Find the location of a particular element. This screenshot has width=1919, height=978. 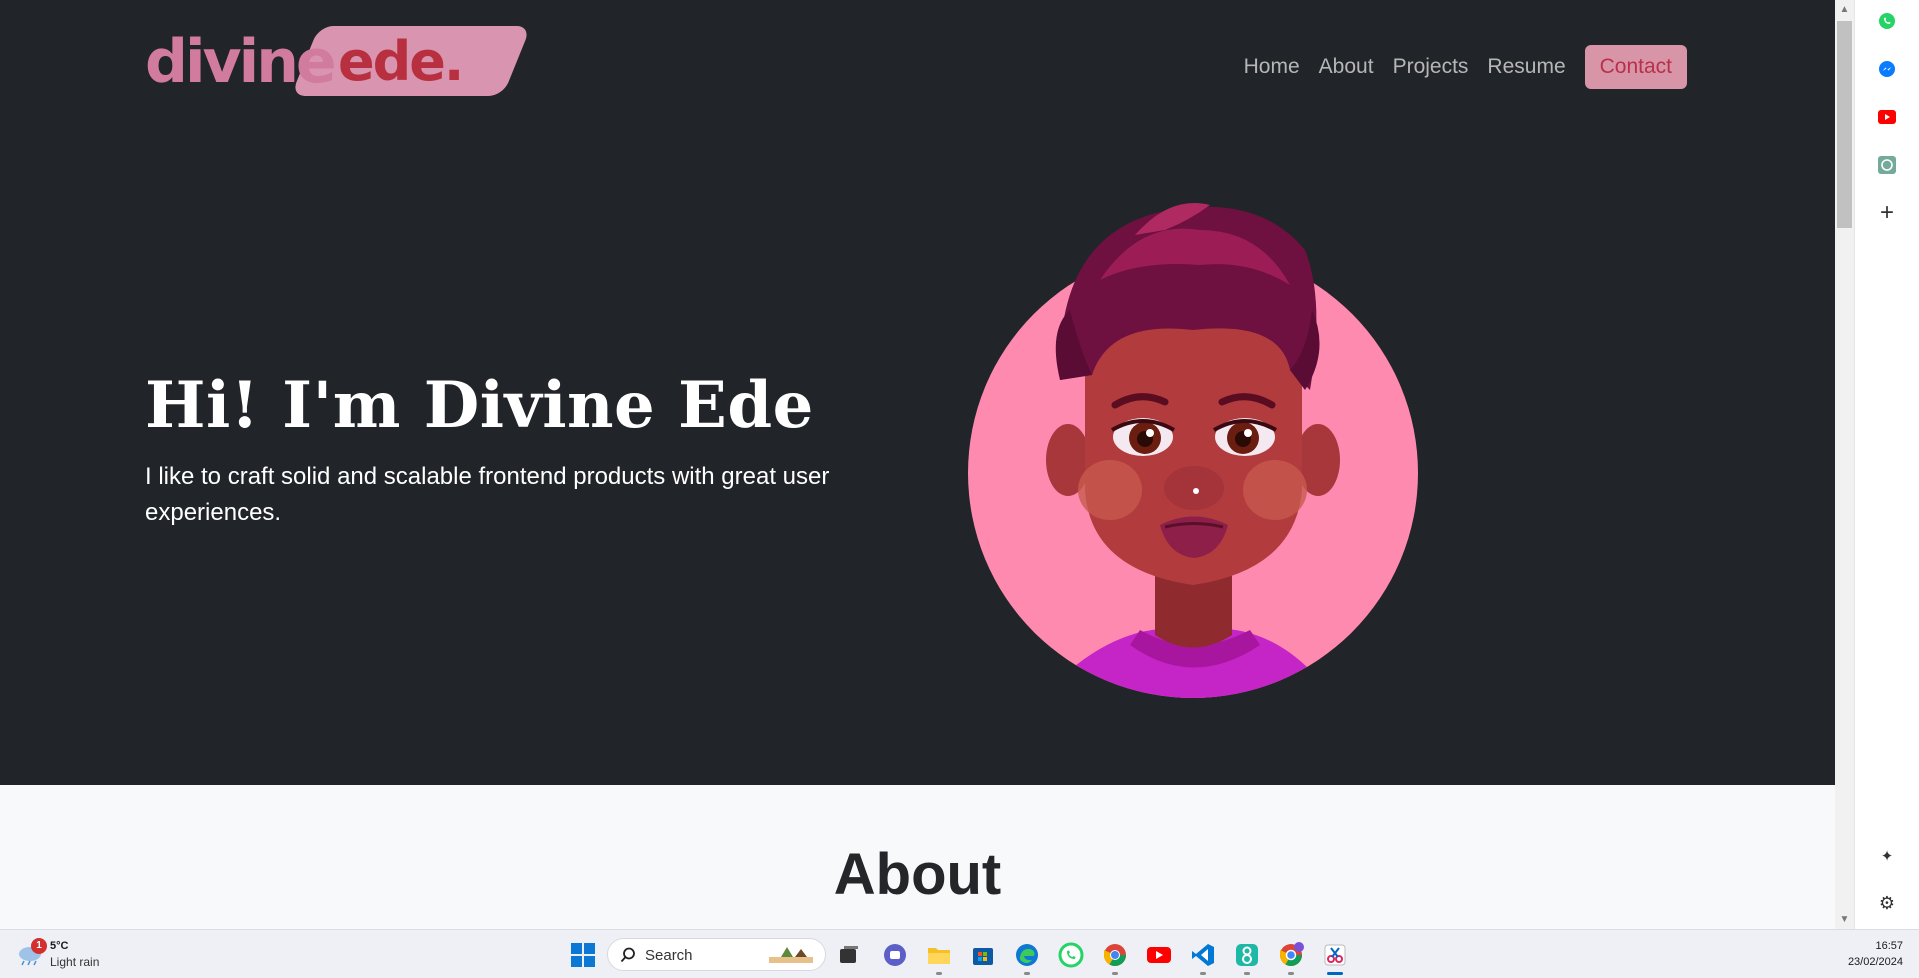

about-heading: About is located at coordinates (917, 874).